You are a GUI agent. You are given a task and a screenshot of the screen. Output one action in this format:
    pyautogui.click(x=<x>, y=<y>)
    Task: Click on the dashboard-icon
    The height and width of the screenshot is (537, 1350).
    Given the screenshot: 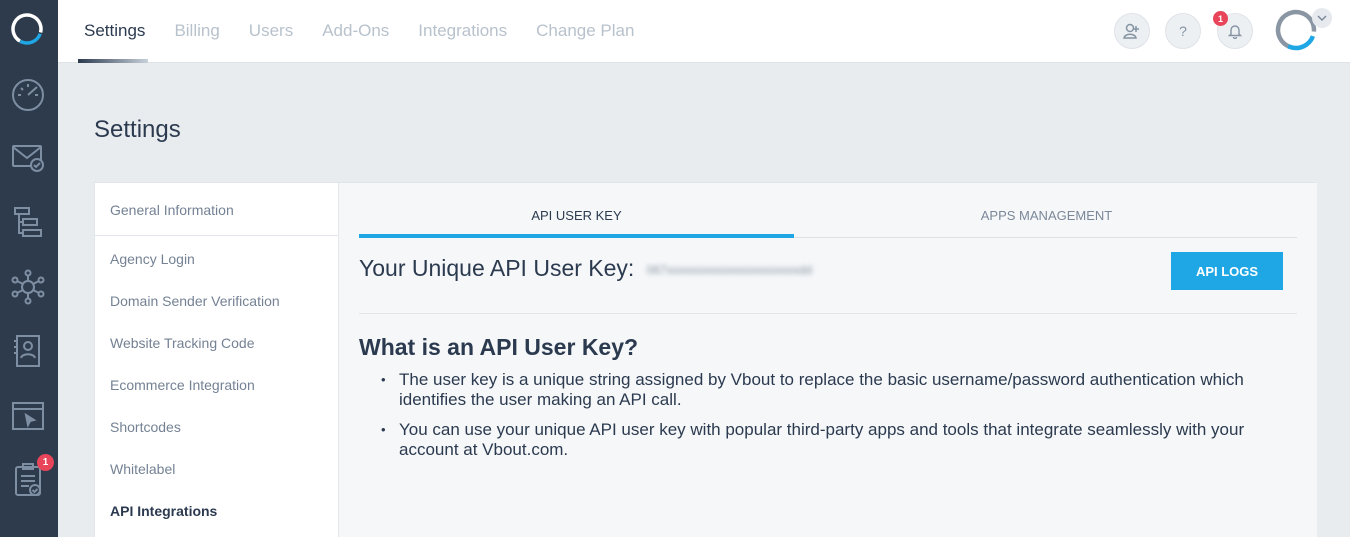 What is the action you would take?
    pyautogui.click(x=28, y=94)
    